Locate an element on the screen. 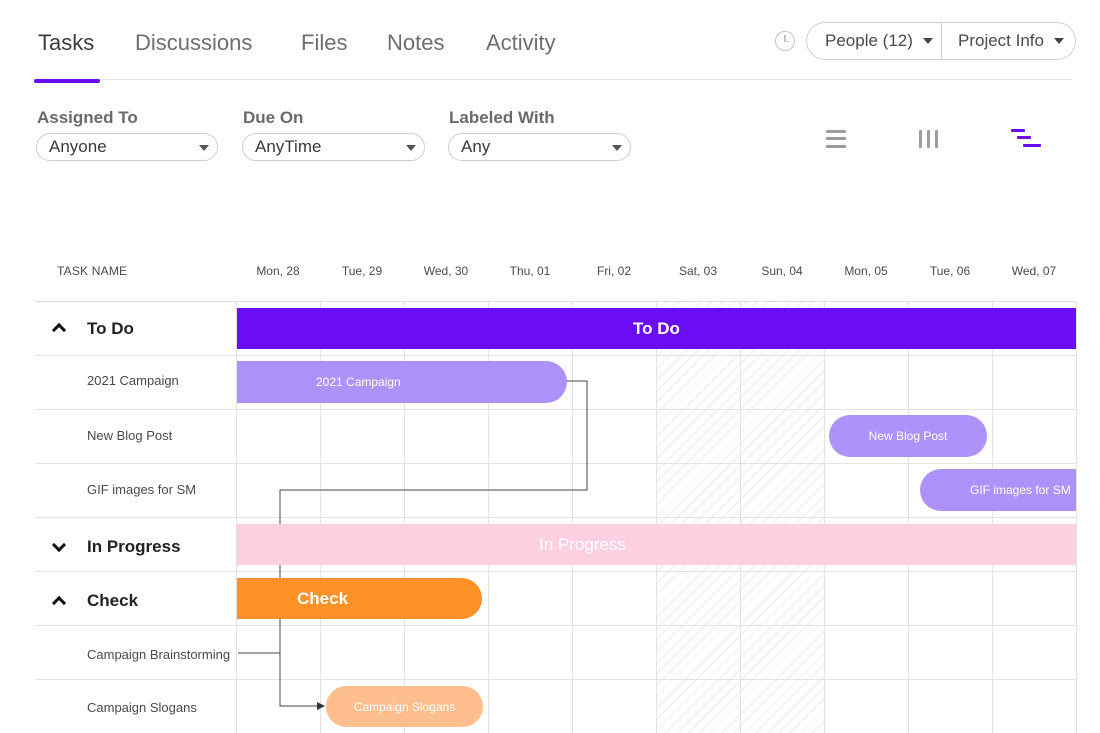 This screenshot has height=733, width=1100. in-progress-bar-label: In Progress is located at coordinates (582, 544).